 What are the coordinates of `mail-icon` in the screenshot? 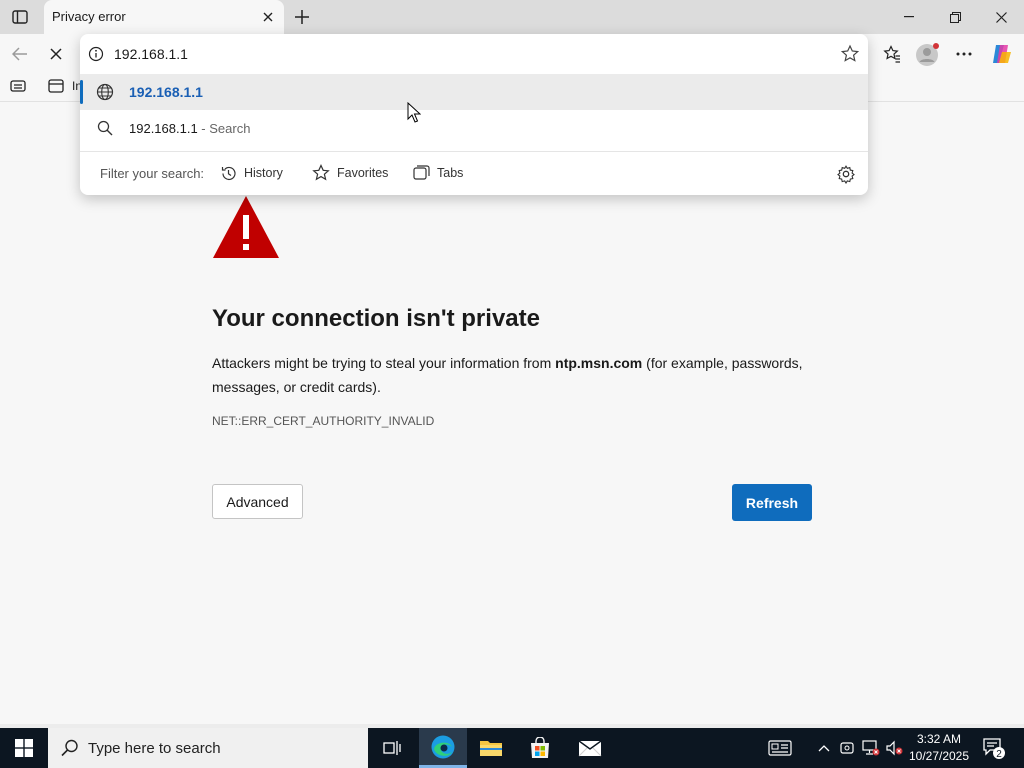 It's located at (590, 748).